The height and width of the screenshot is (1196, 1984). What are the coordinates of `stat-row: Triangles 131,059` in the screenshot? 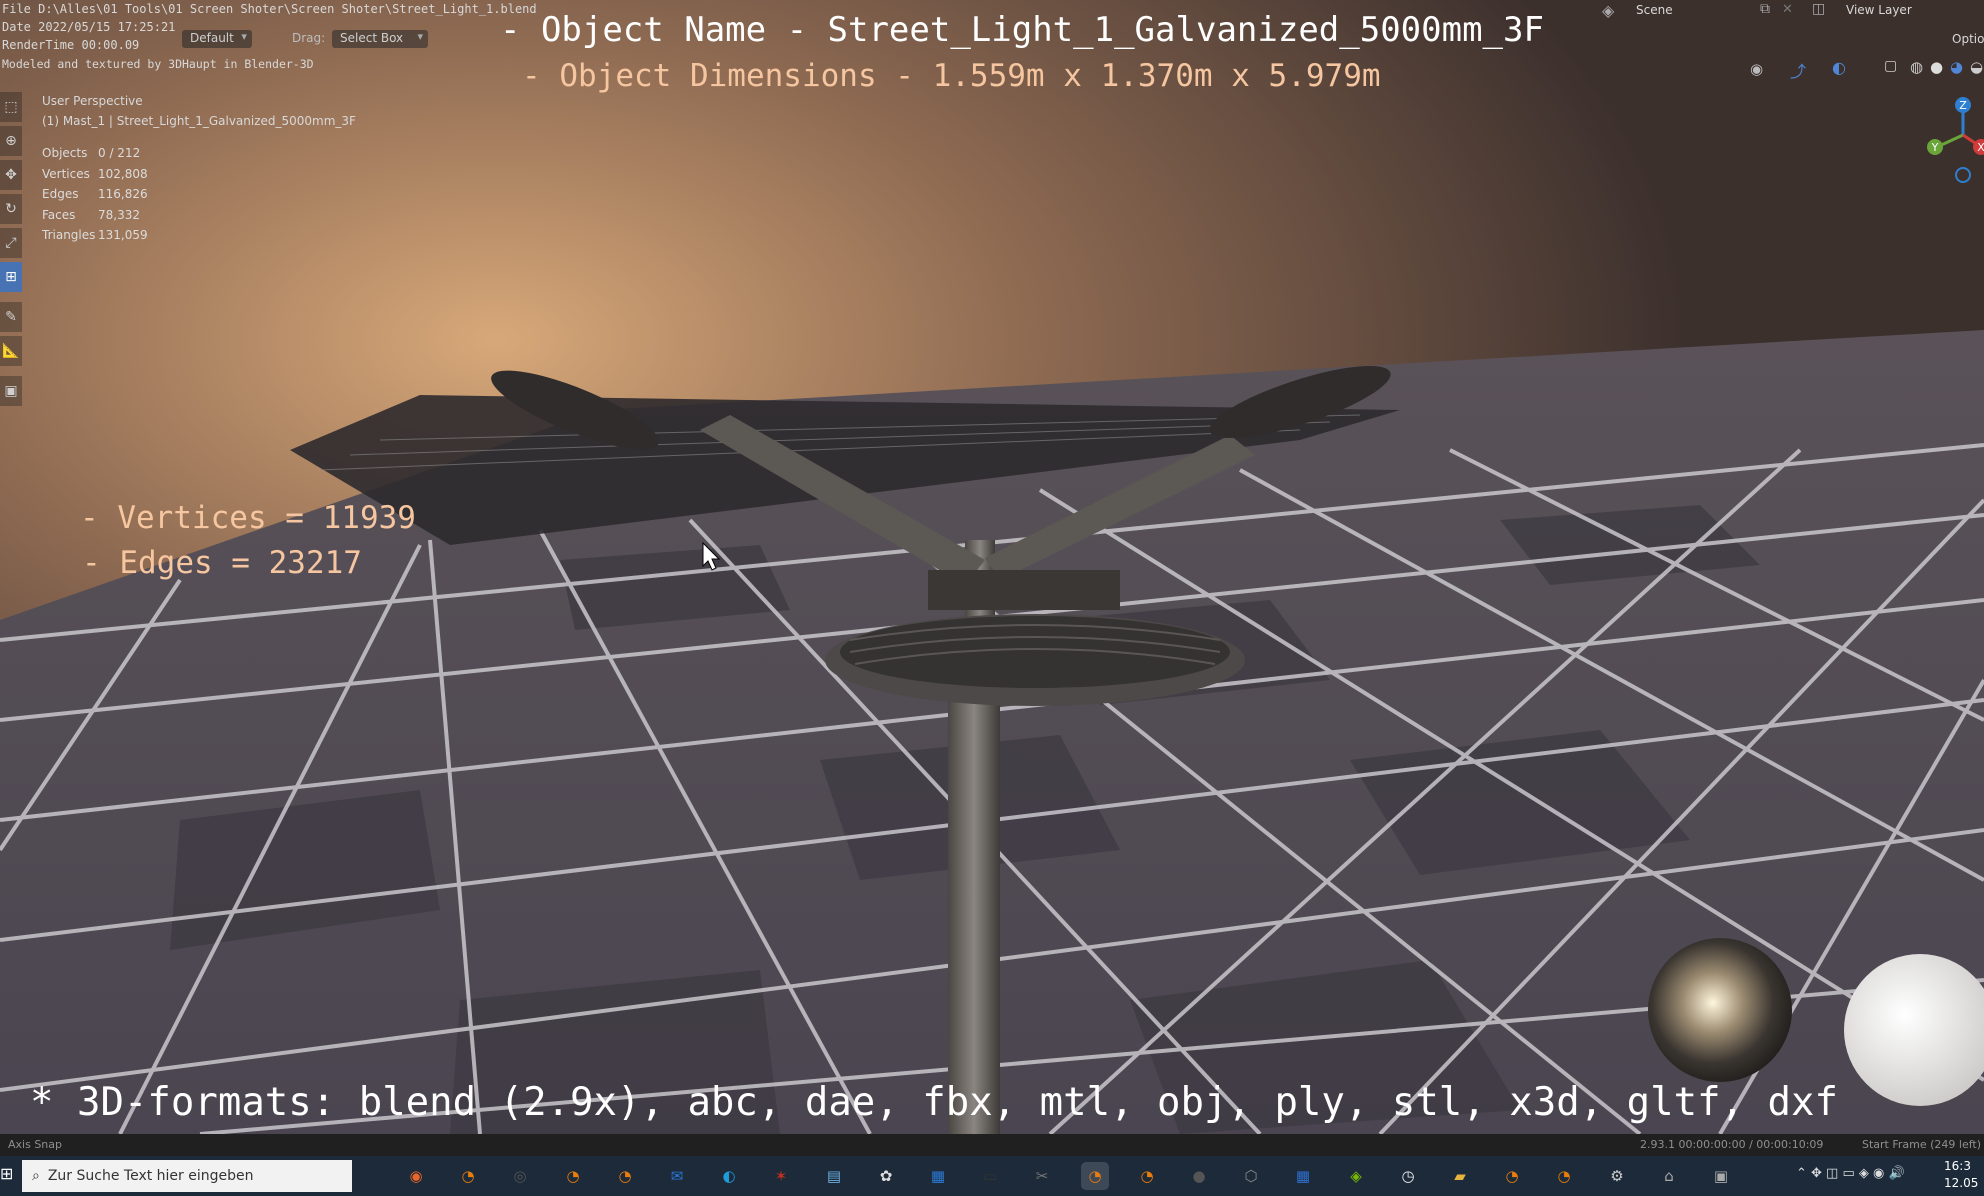 It's located at (95, 235).